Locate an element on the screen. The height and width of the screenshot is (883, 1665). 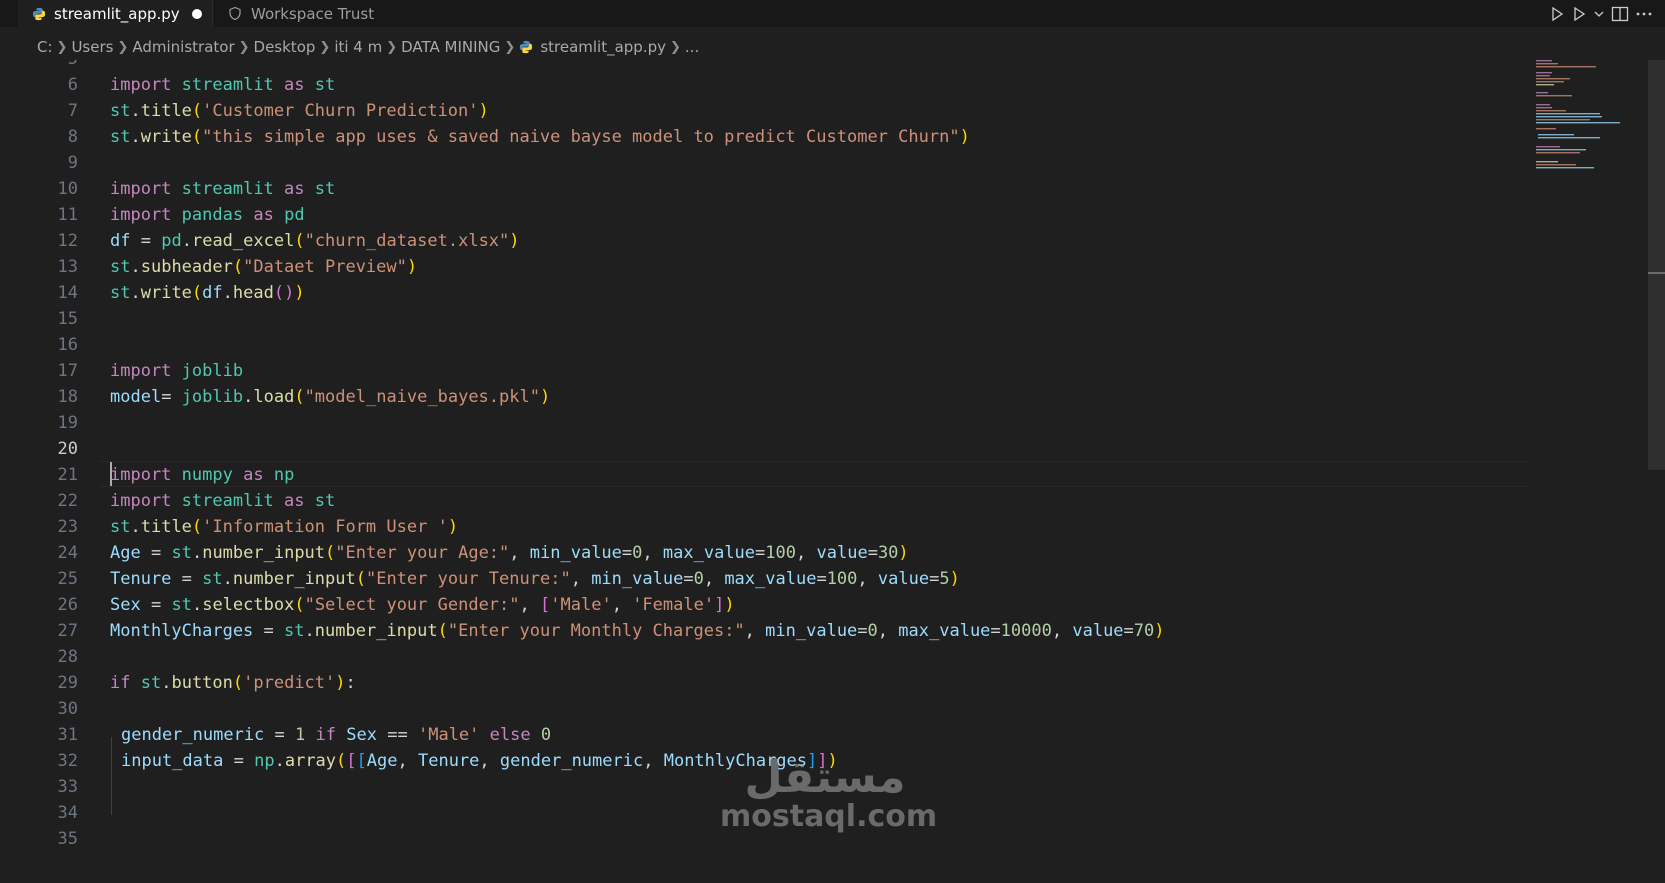
tab-workspace-trust: Workspace Trust is located at coordinates (310, 13).